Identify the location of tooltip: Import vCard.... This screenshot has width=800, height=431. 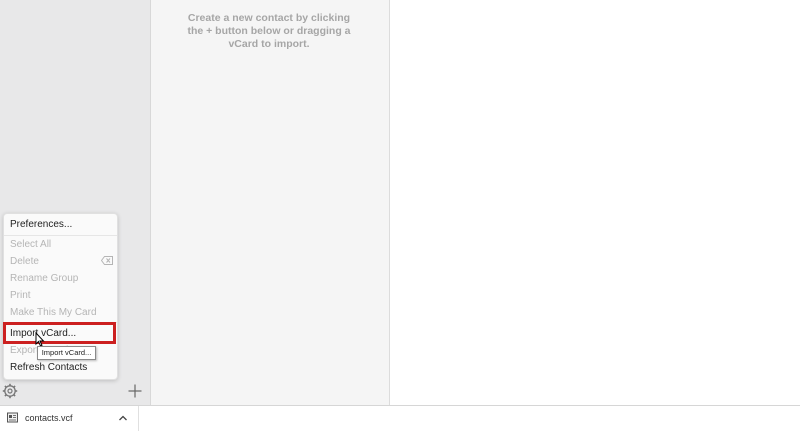
(66, 353).